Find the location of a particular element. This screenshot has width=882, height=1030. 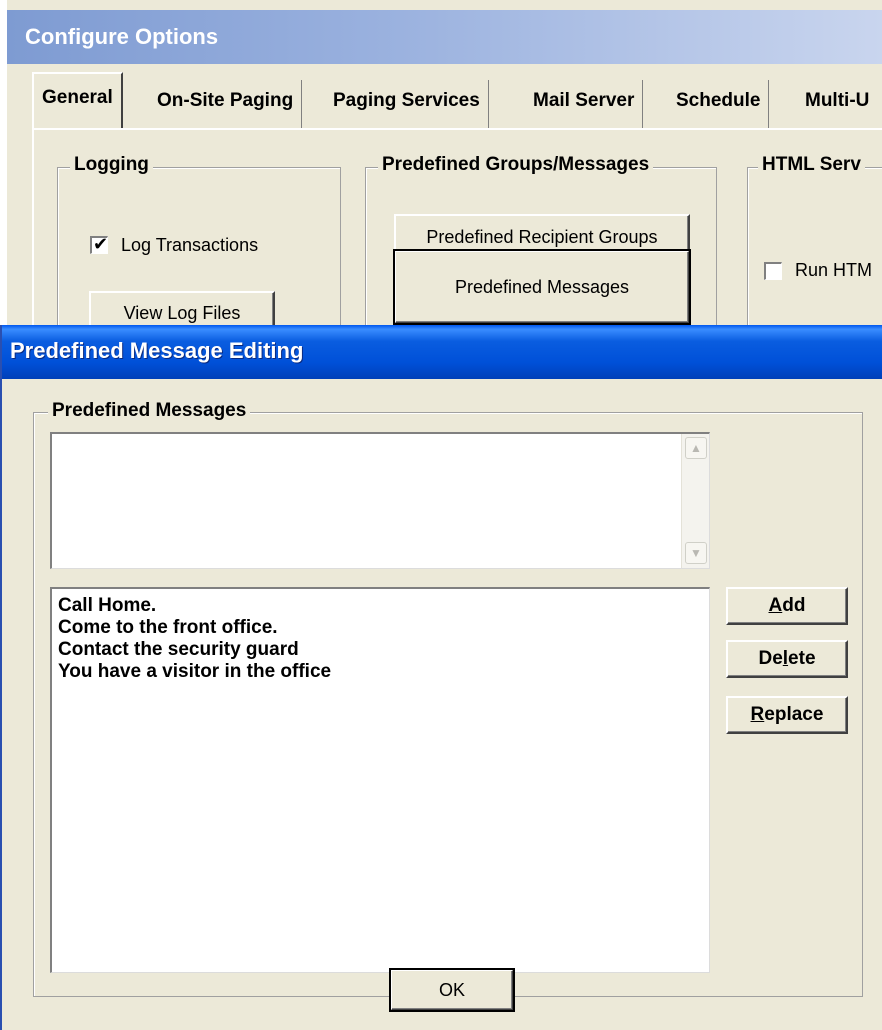

tab-paging-services: Paging Services is located at coordinates (407, 104).